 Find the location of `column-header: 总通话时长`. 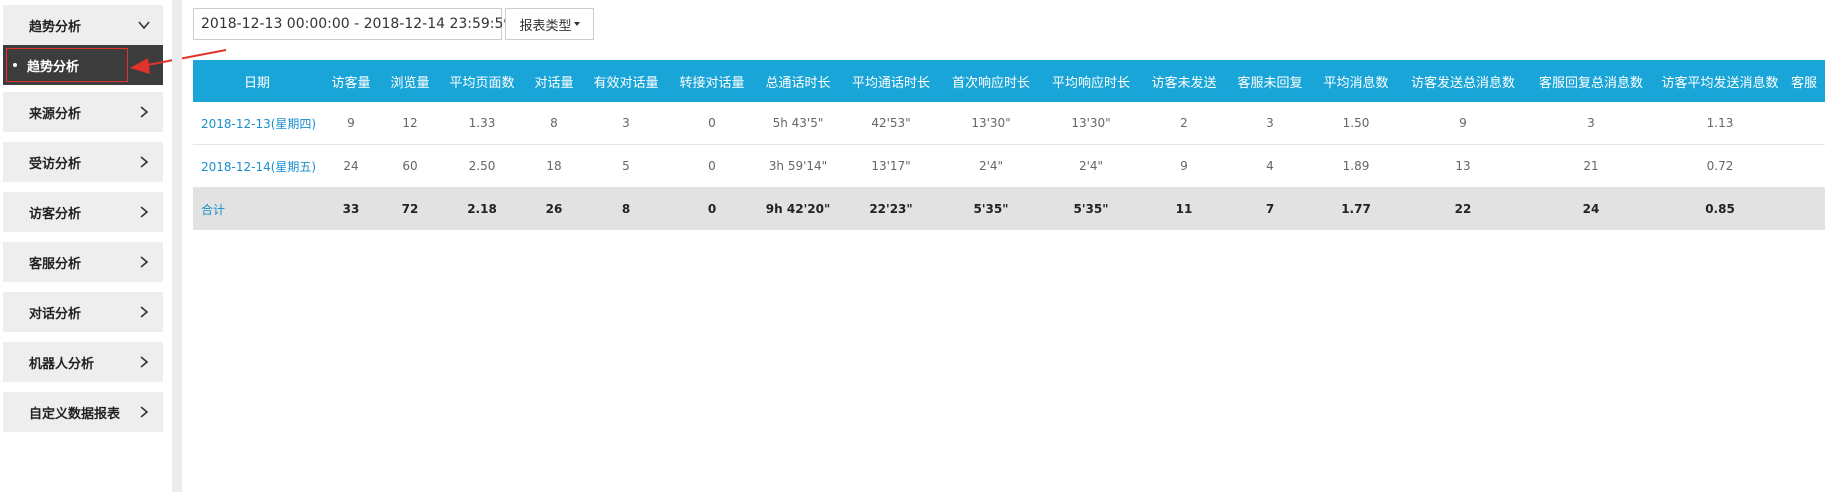

column-header: 总通话时长 is located at coordinates (798, 81).